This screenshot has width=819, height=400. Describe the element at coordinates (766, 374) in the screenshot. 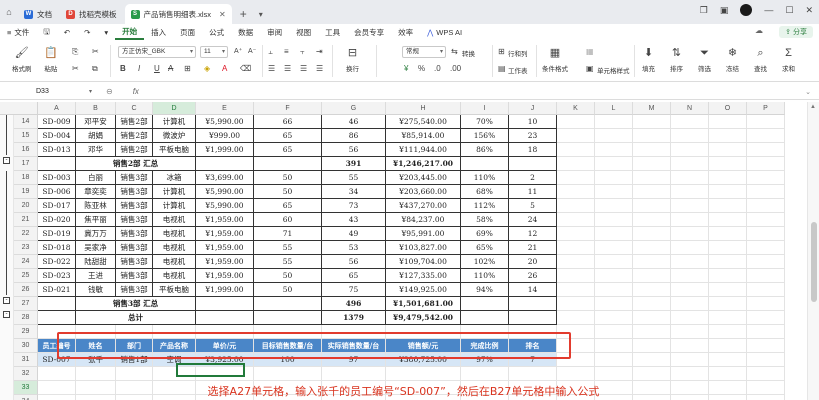

I see `cell-p32` at that location.